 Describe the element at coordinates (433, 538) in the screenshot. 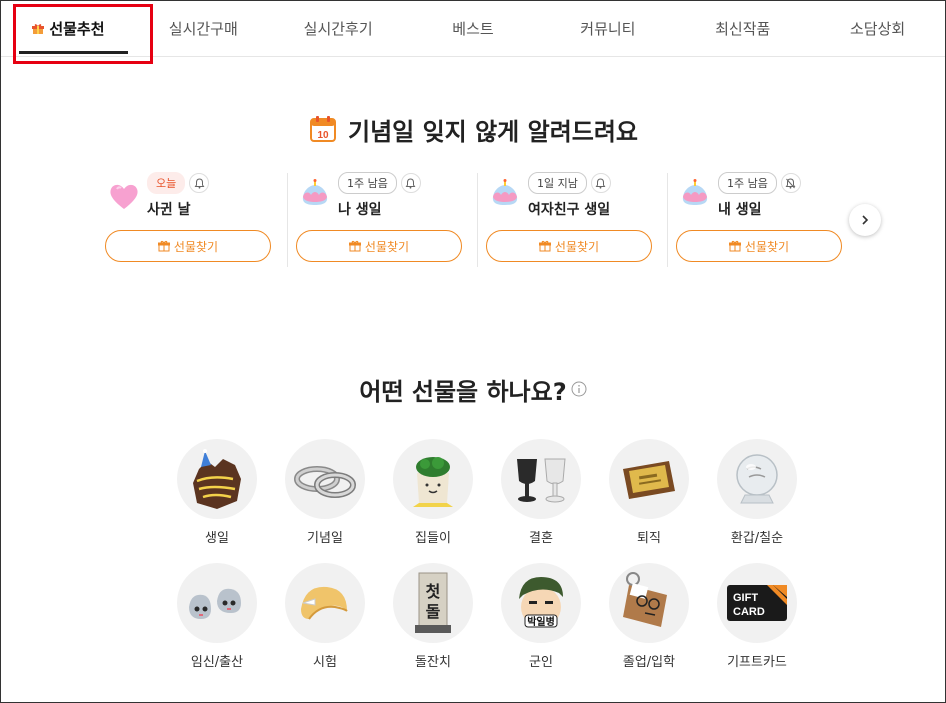

I see `category-label: 집들이` at that location.